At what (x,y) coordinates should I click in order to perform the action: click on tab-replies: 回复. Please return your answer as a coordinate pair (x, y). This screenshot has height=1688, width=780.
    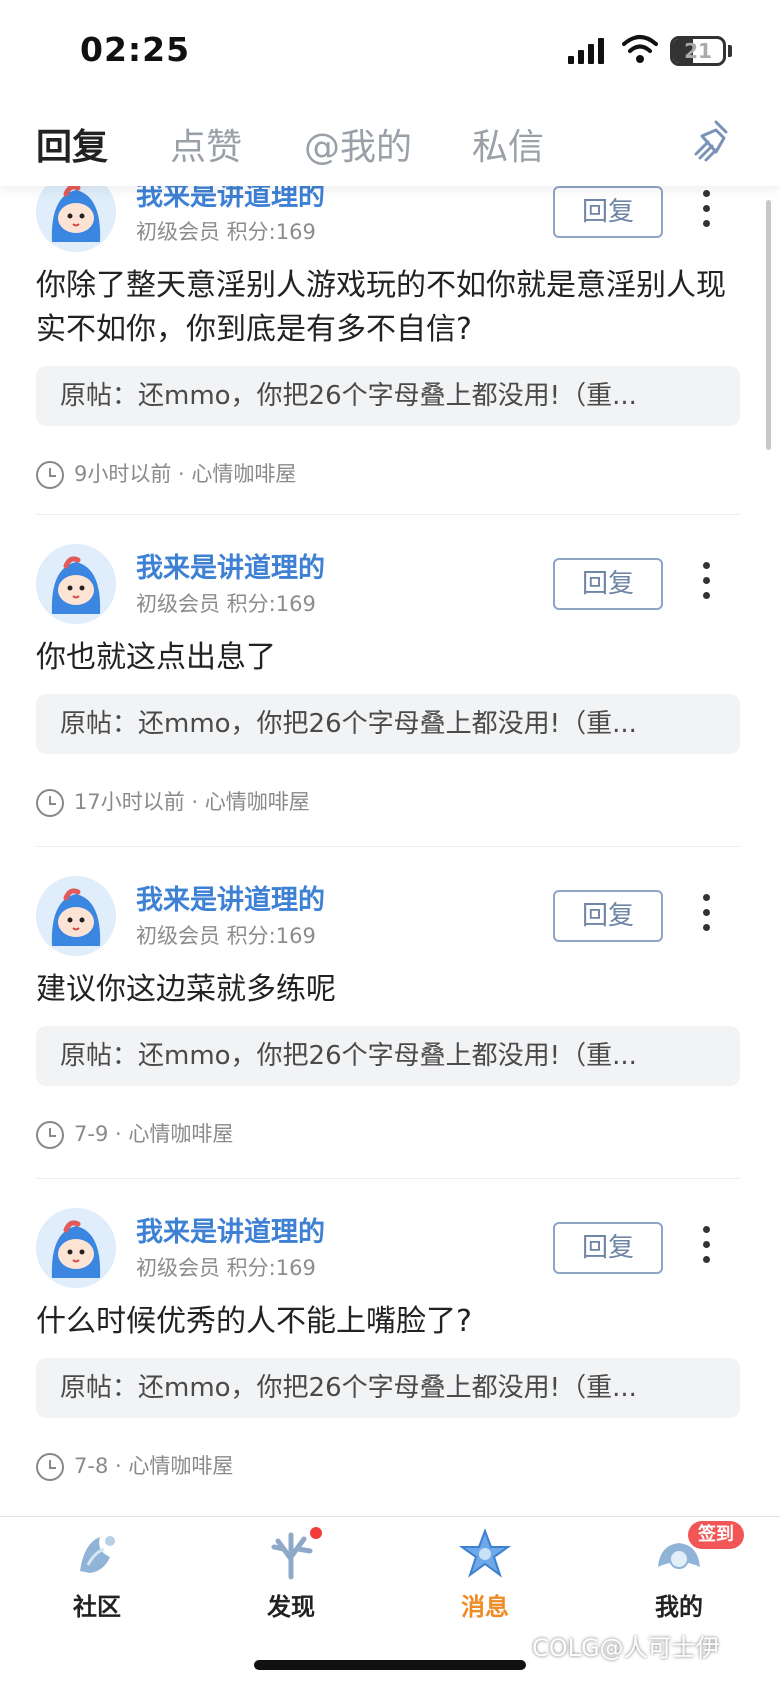
    Looking at the image, I should click on (72, 144).